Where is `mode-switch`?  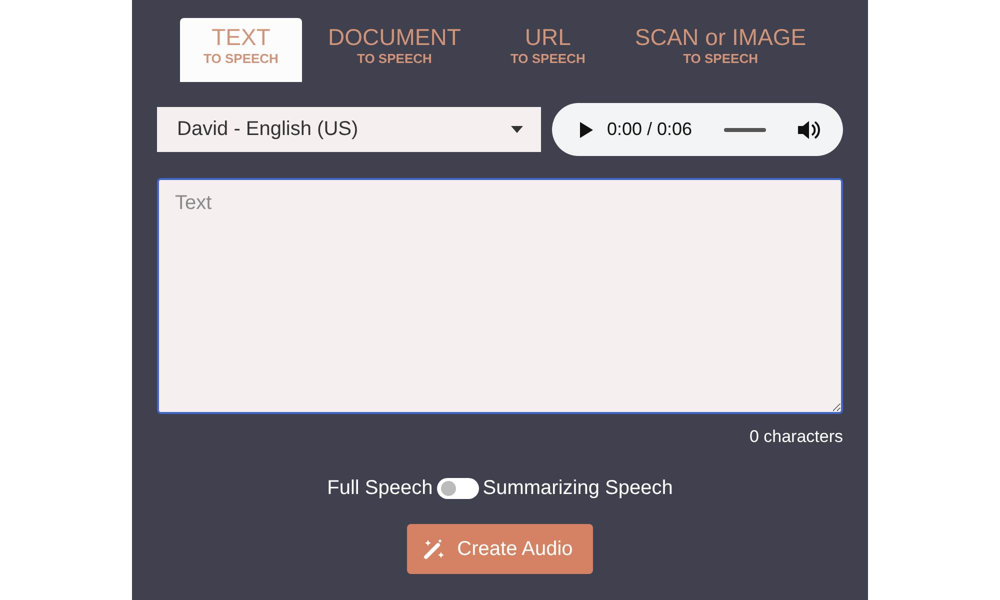 mode-switch is located at coordinates (457, 488).